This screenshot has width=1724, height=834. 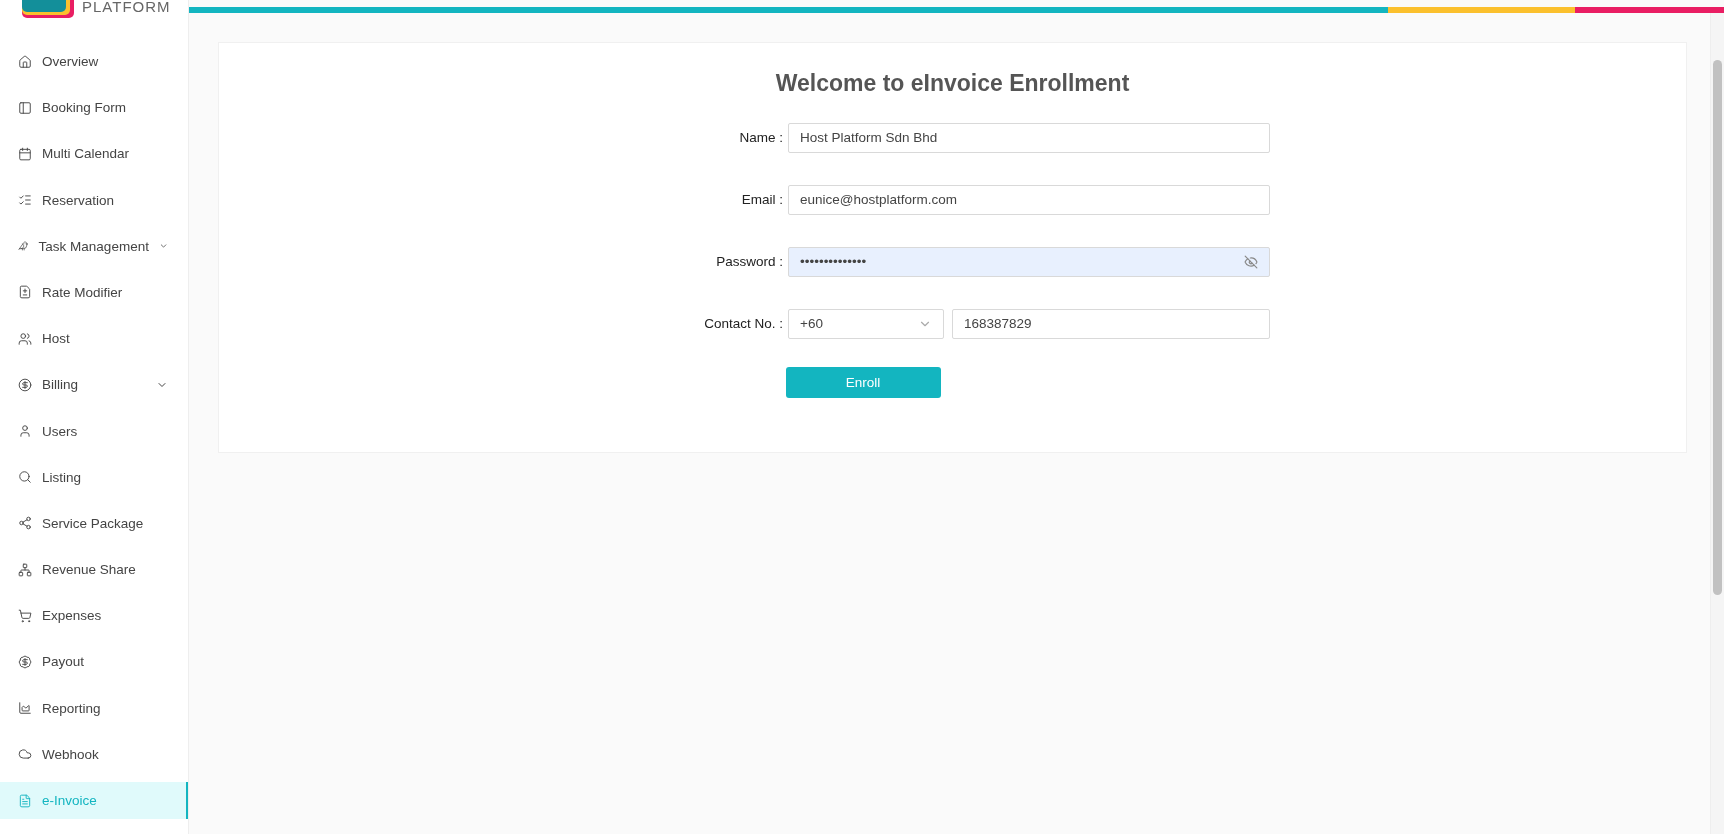 I want to click on logo-icon, so click(x=48, y=9).